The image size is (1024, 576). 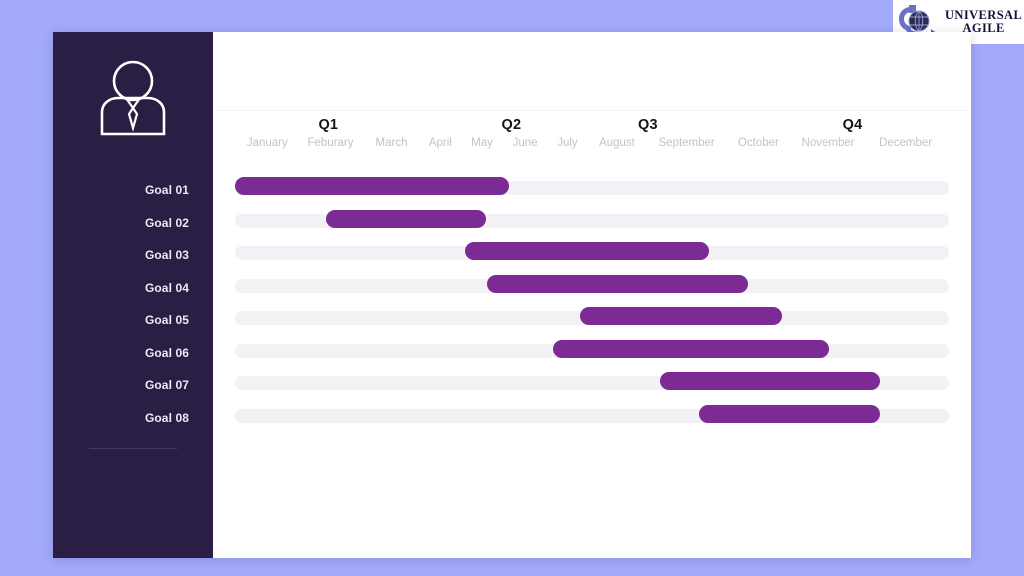 I want to click on quarter-row: Q1 Q2 Q3 Q4, so click(x=594, y=124).